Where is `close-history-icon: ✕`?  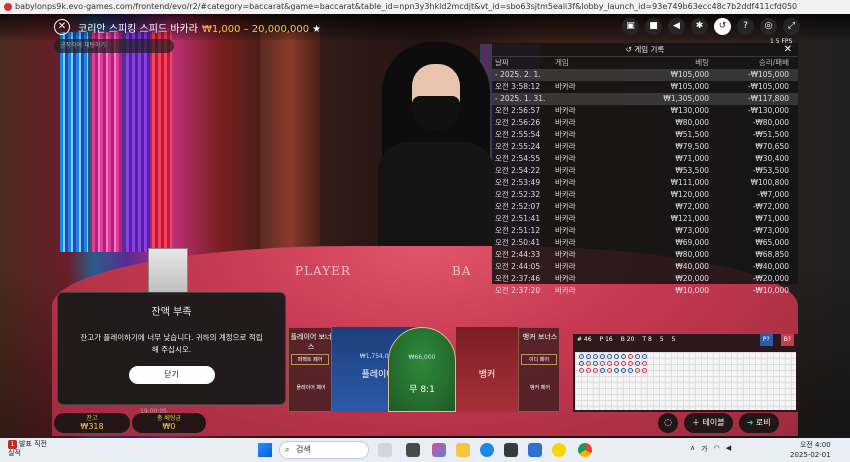
close-history-icon: ✕ is located at coordinates (788, 50).